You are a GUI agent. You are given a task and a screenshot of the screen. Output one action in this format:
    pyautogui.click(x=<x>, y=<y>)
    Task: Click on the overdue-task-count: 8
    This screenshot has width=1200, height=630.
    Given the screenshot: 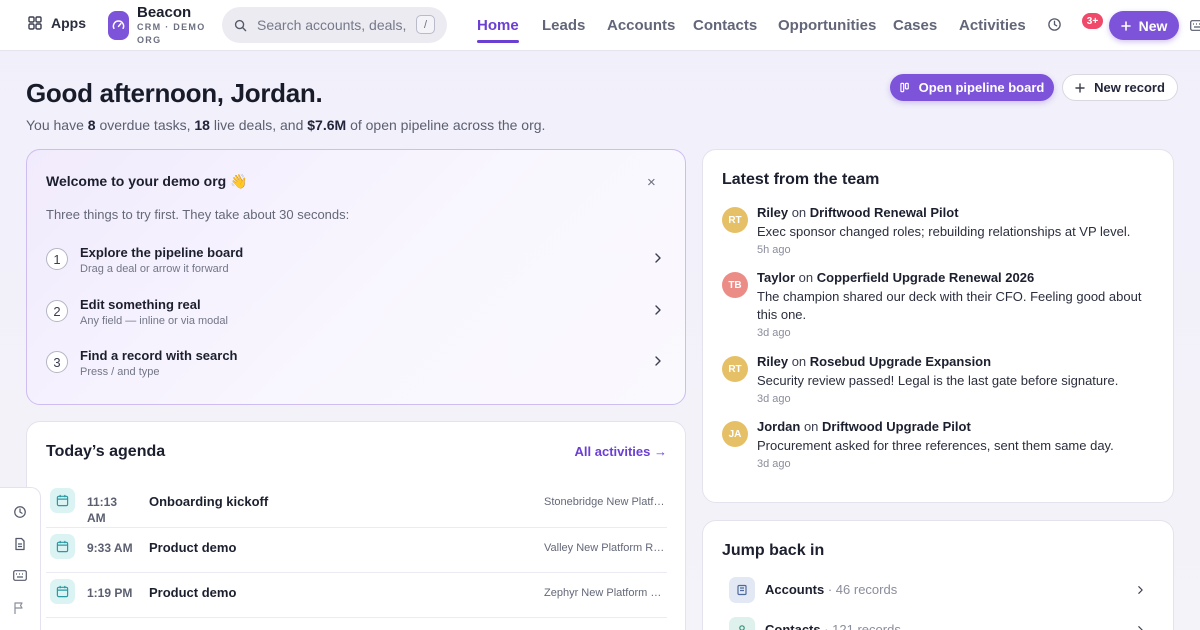 What is the action you would take?
    pyautogui.click(x=91, y=125)
    